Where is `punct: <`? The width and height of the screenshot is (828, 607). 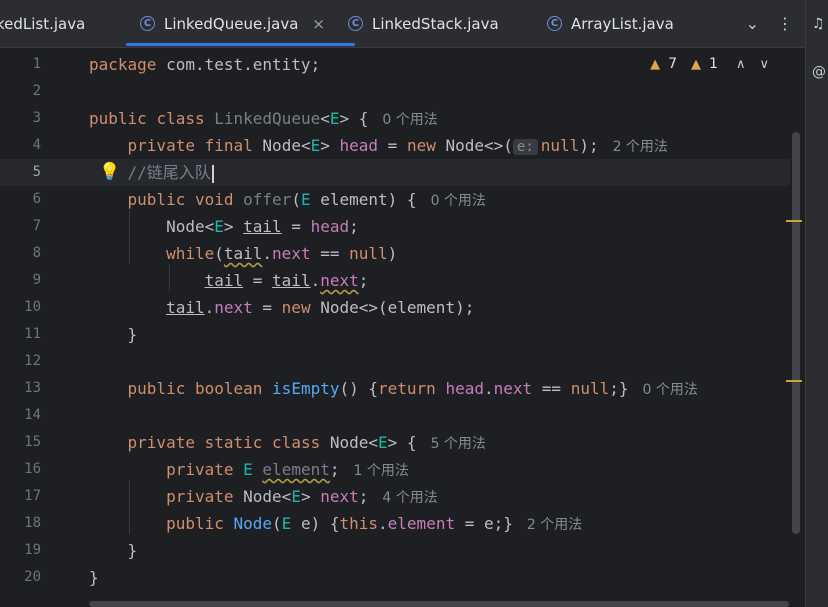 punct: < is located at coordinates (325, 118).